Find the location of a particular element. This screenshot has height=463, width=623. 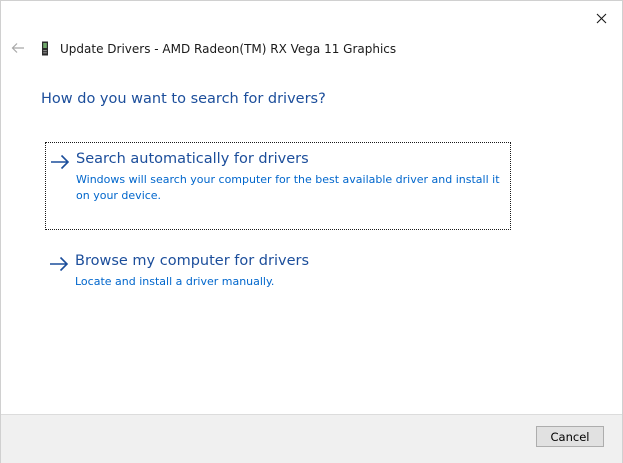

dialog-footer: Cancel is located at coordinates (311, 438).